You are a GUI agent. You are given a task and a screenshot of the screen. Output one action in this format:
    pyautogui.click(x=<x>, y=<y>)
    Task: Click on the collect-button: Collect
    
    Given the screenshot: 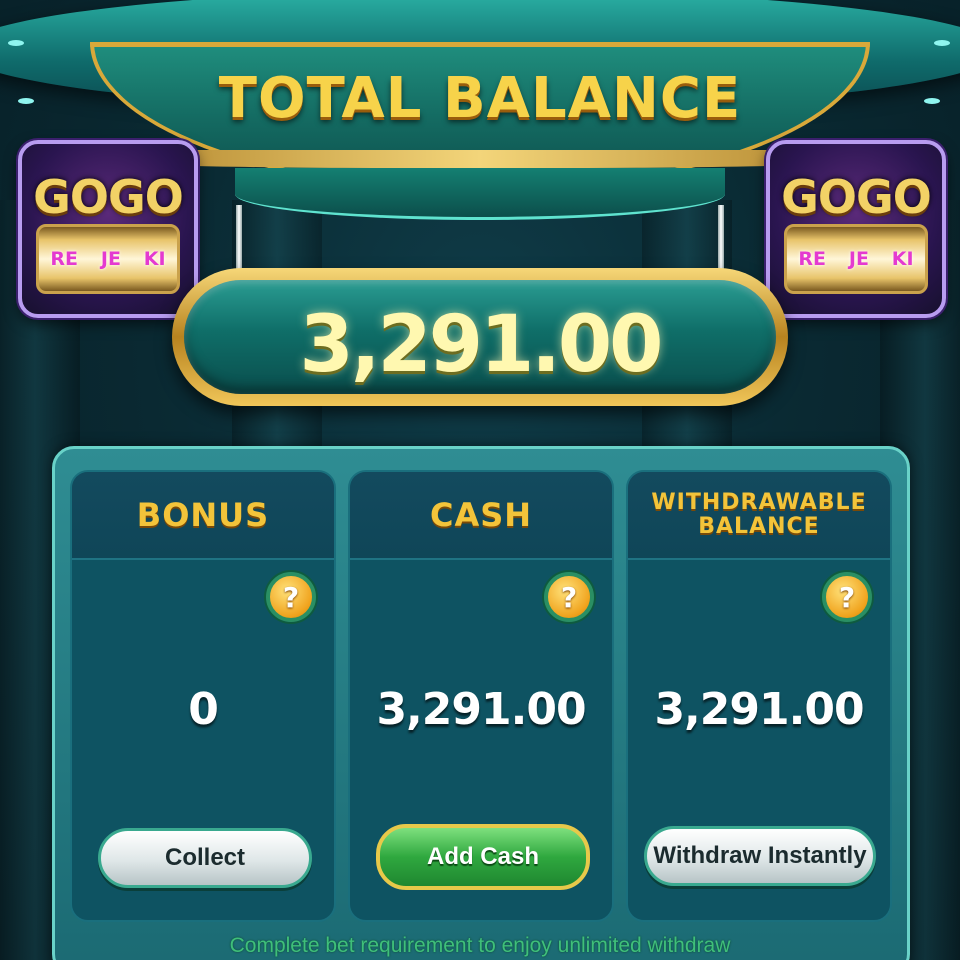 What is the action you would take?
    pyautogui.click(x=205, y=858)
    